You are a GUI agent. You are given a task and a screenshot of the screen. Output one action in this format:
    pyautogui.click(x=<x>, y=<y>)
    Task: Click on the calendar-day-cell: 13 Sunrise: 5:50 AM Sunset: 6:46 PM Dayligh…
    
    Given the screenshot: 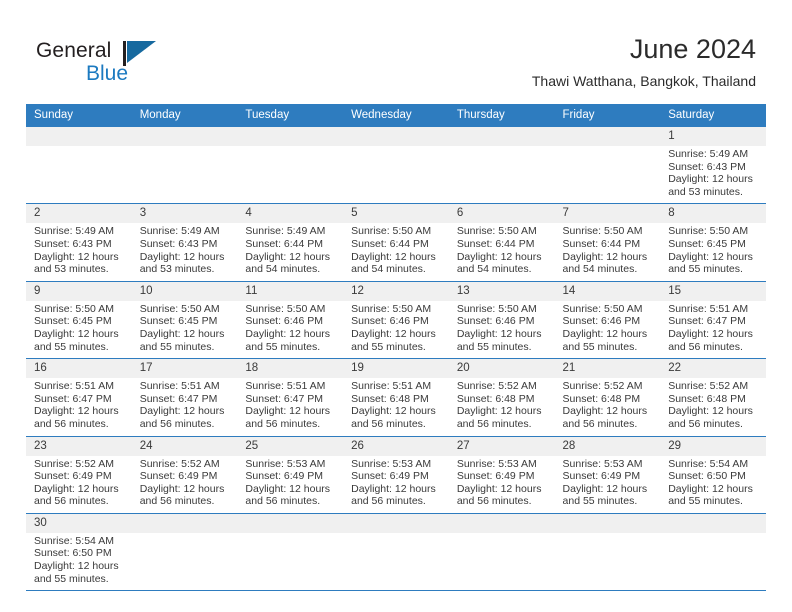 What is the action you would take?
    pyautogui.click(x=501, y=320)
    